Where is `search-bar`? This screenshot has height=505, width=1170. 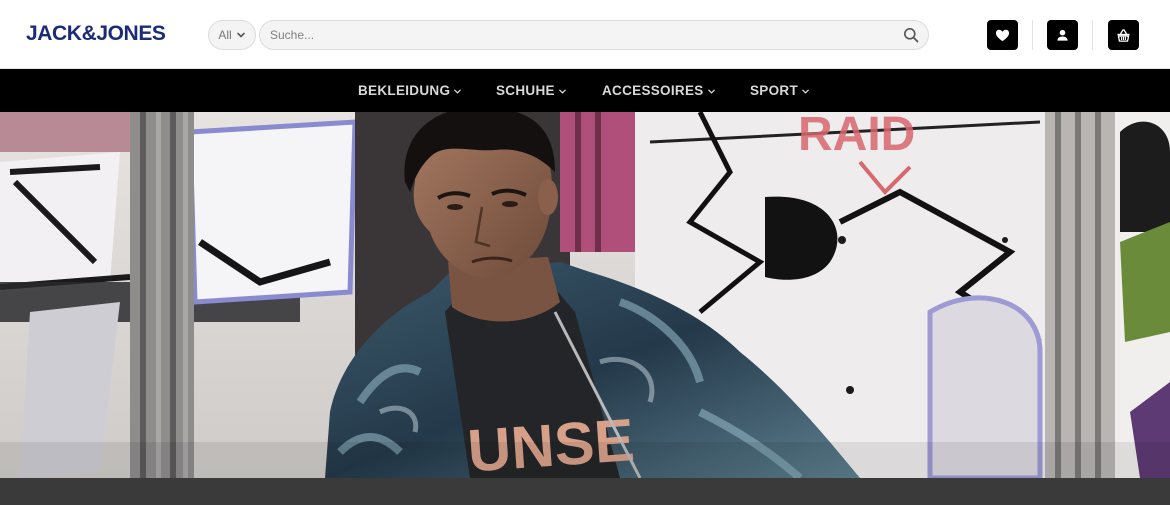 search-bar is located at coordinates (594, 35).